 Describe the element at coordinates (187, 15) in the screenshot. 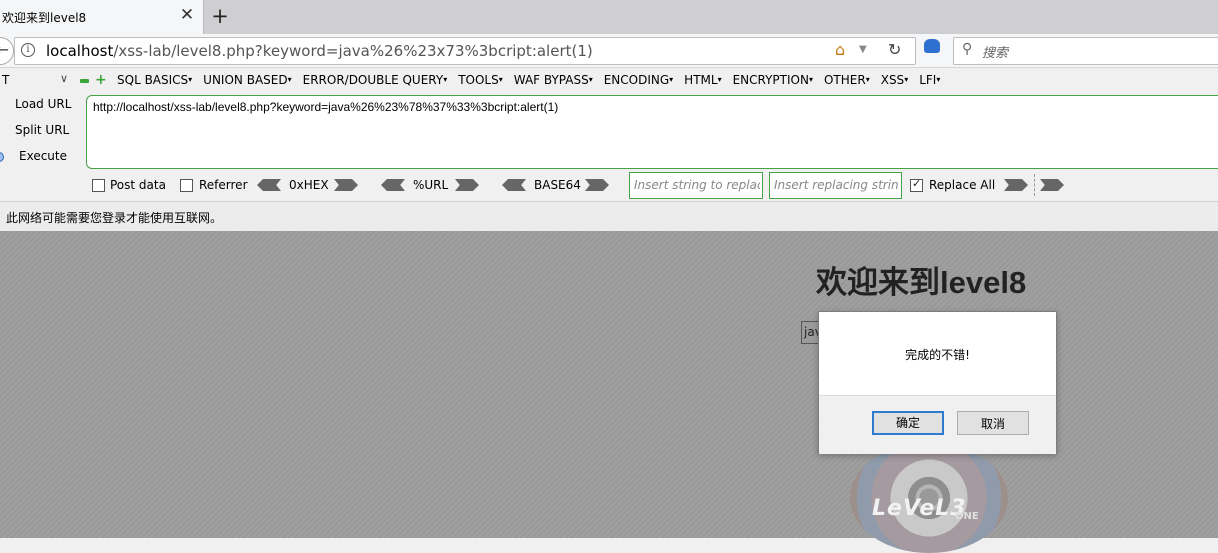

I see `tab-close-icon: ✕` at that location.